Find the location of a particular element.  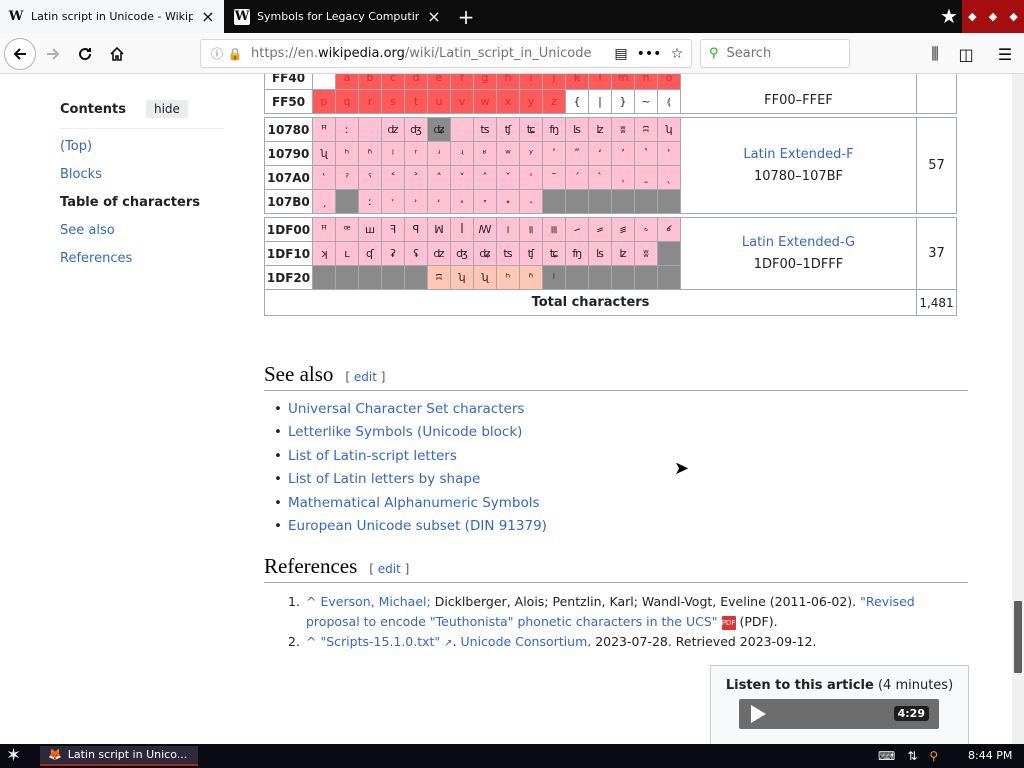

character-cell: ʴ is located at coordinates (439, 153).